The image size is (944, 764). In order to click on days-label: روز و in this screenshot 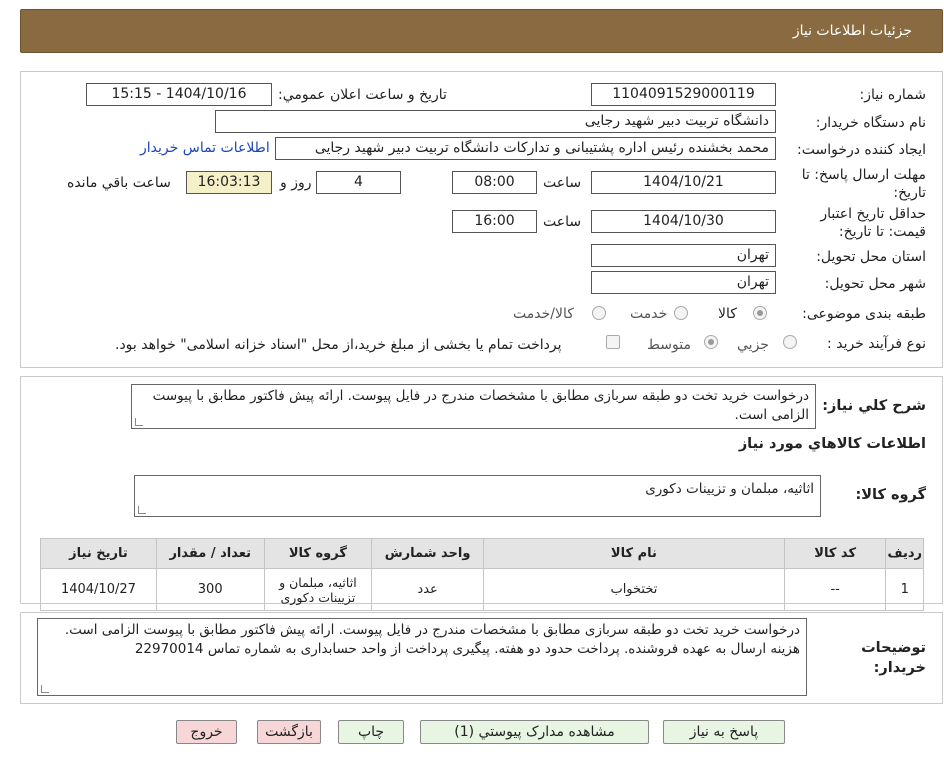, I will do `click(296, 183)`.